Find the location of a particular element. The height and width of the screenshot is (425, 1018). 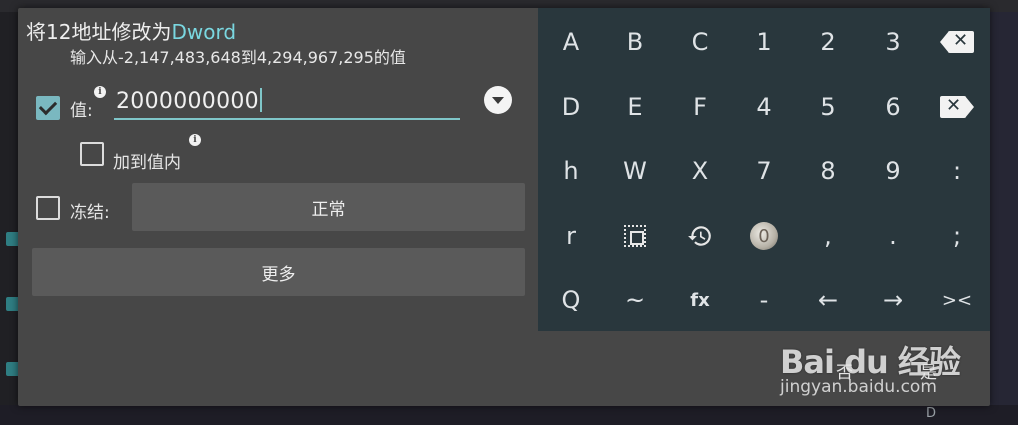

key-5: 5 is located at coordinates (828, 107).